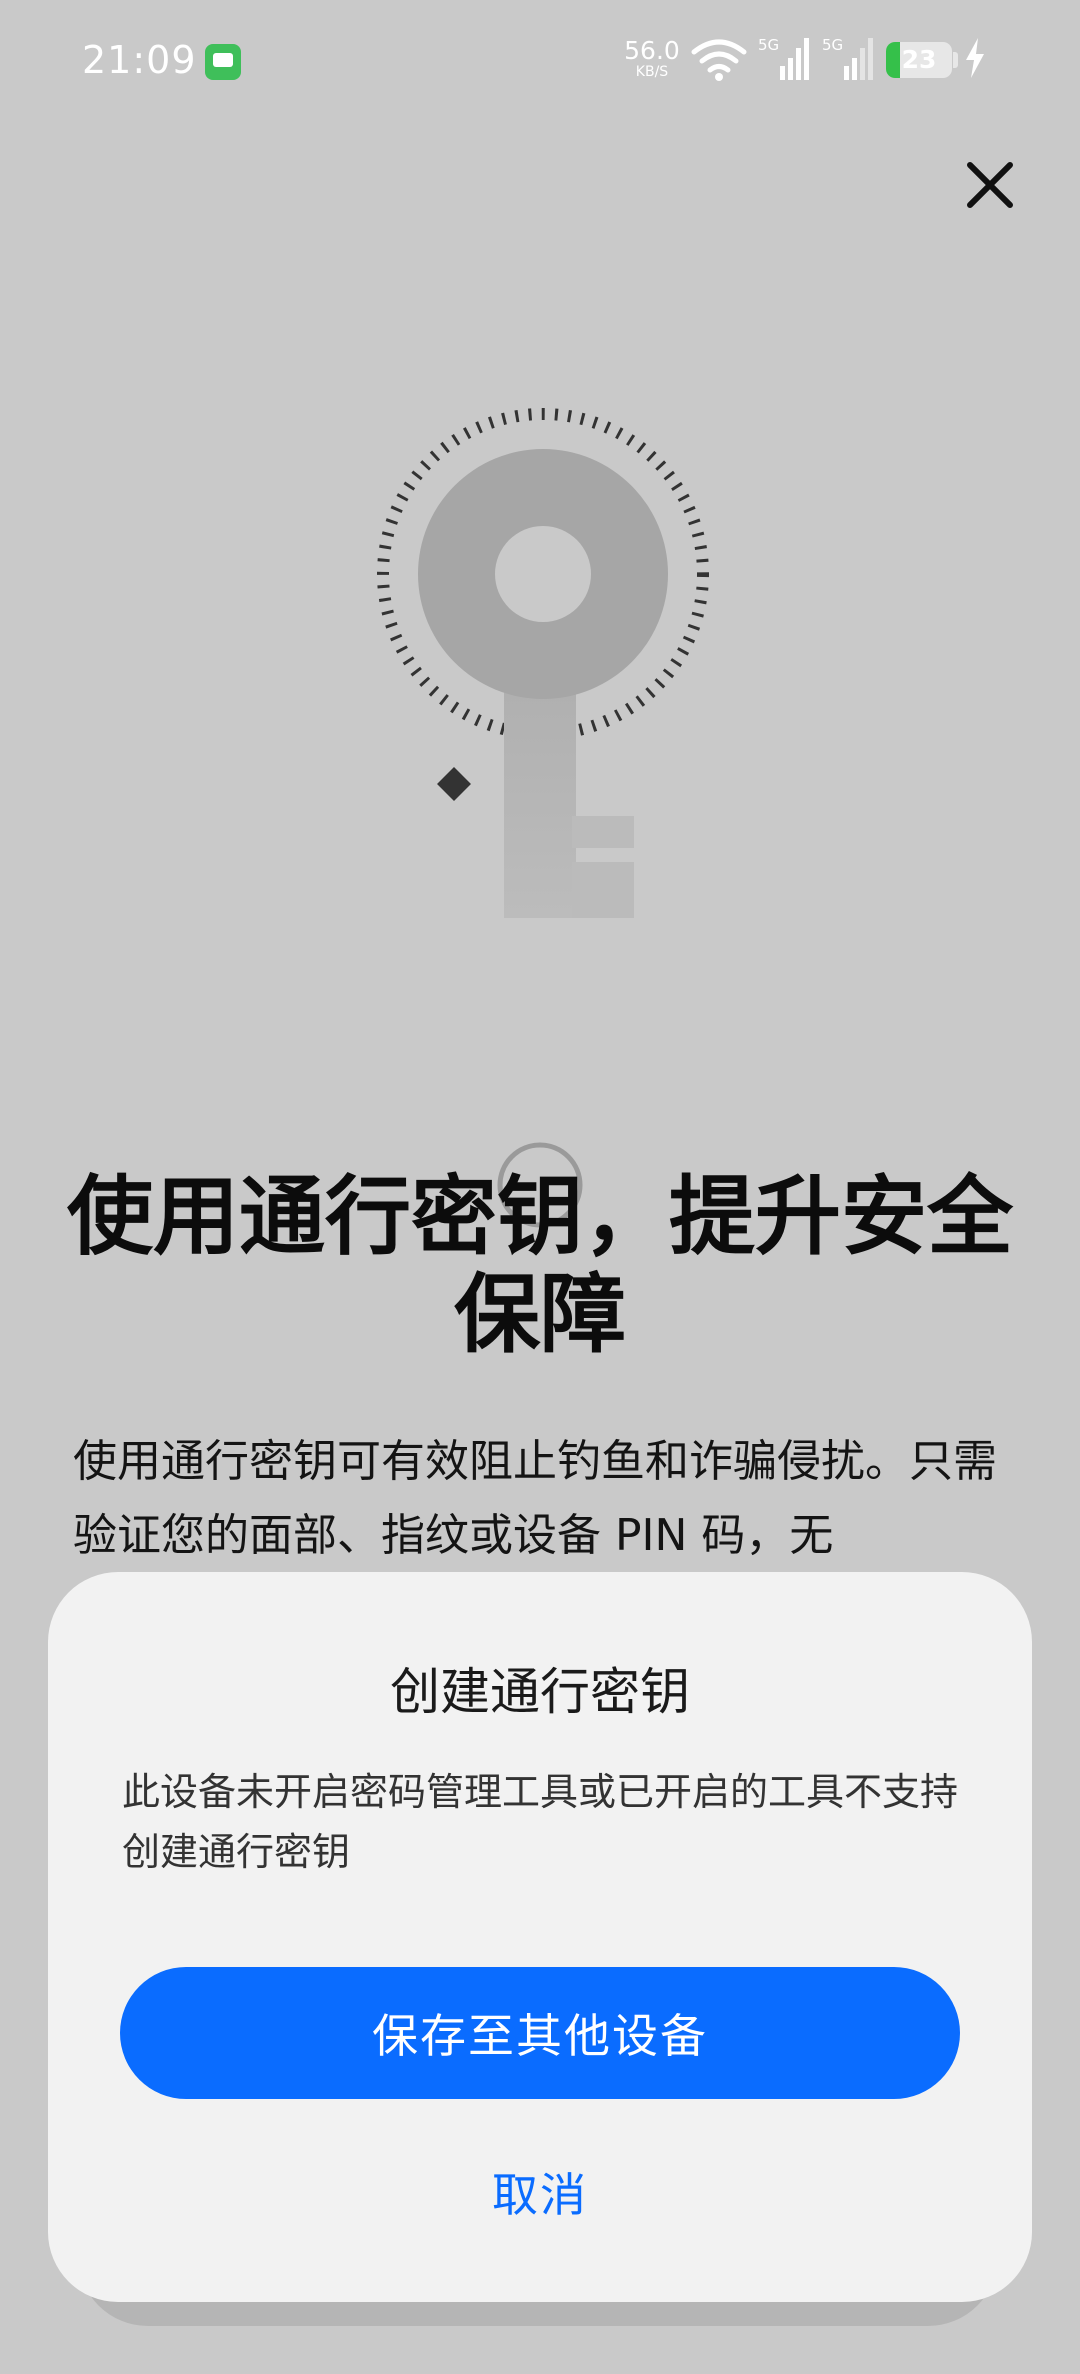 The height and width of the screenshot is (2374, 1080). What do you see at coordinates (139, 60) in the screenshot?
I see `status-time: 21:09` at bounding box center [139, 60].